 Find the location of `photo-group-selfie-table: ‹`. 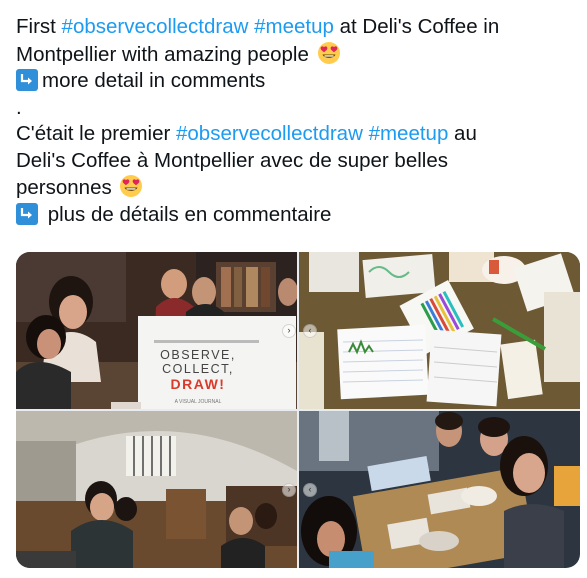

photo-group-selfie-table: ‹ is located at coordinates (439, 489).